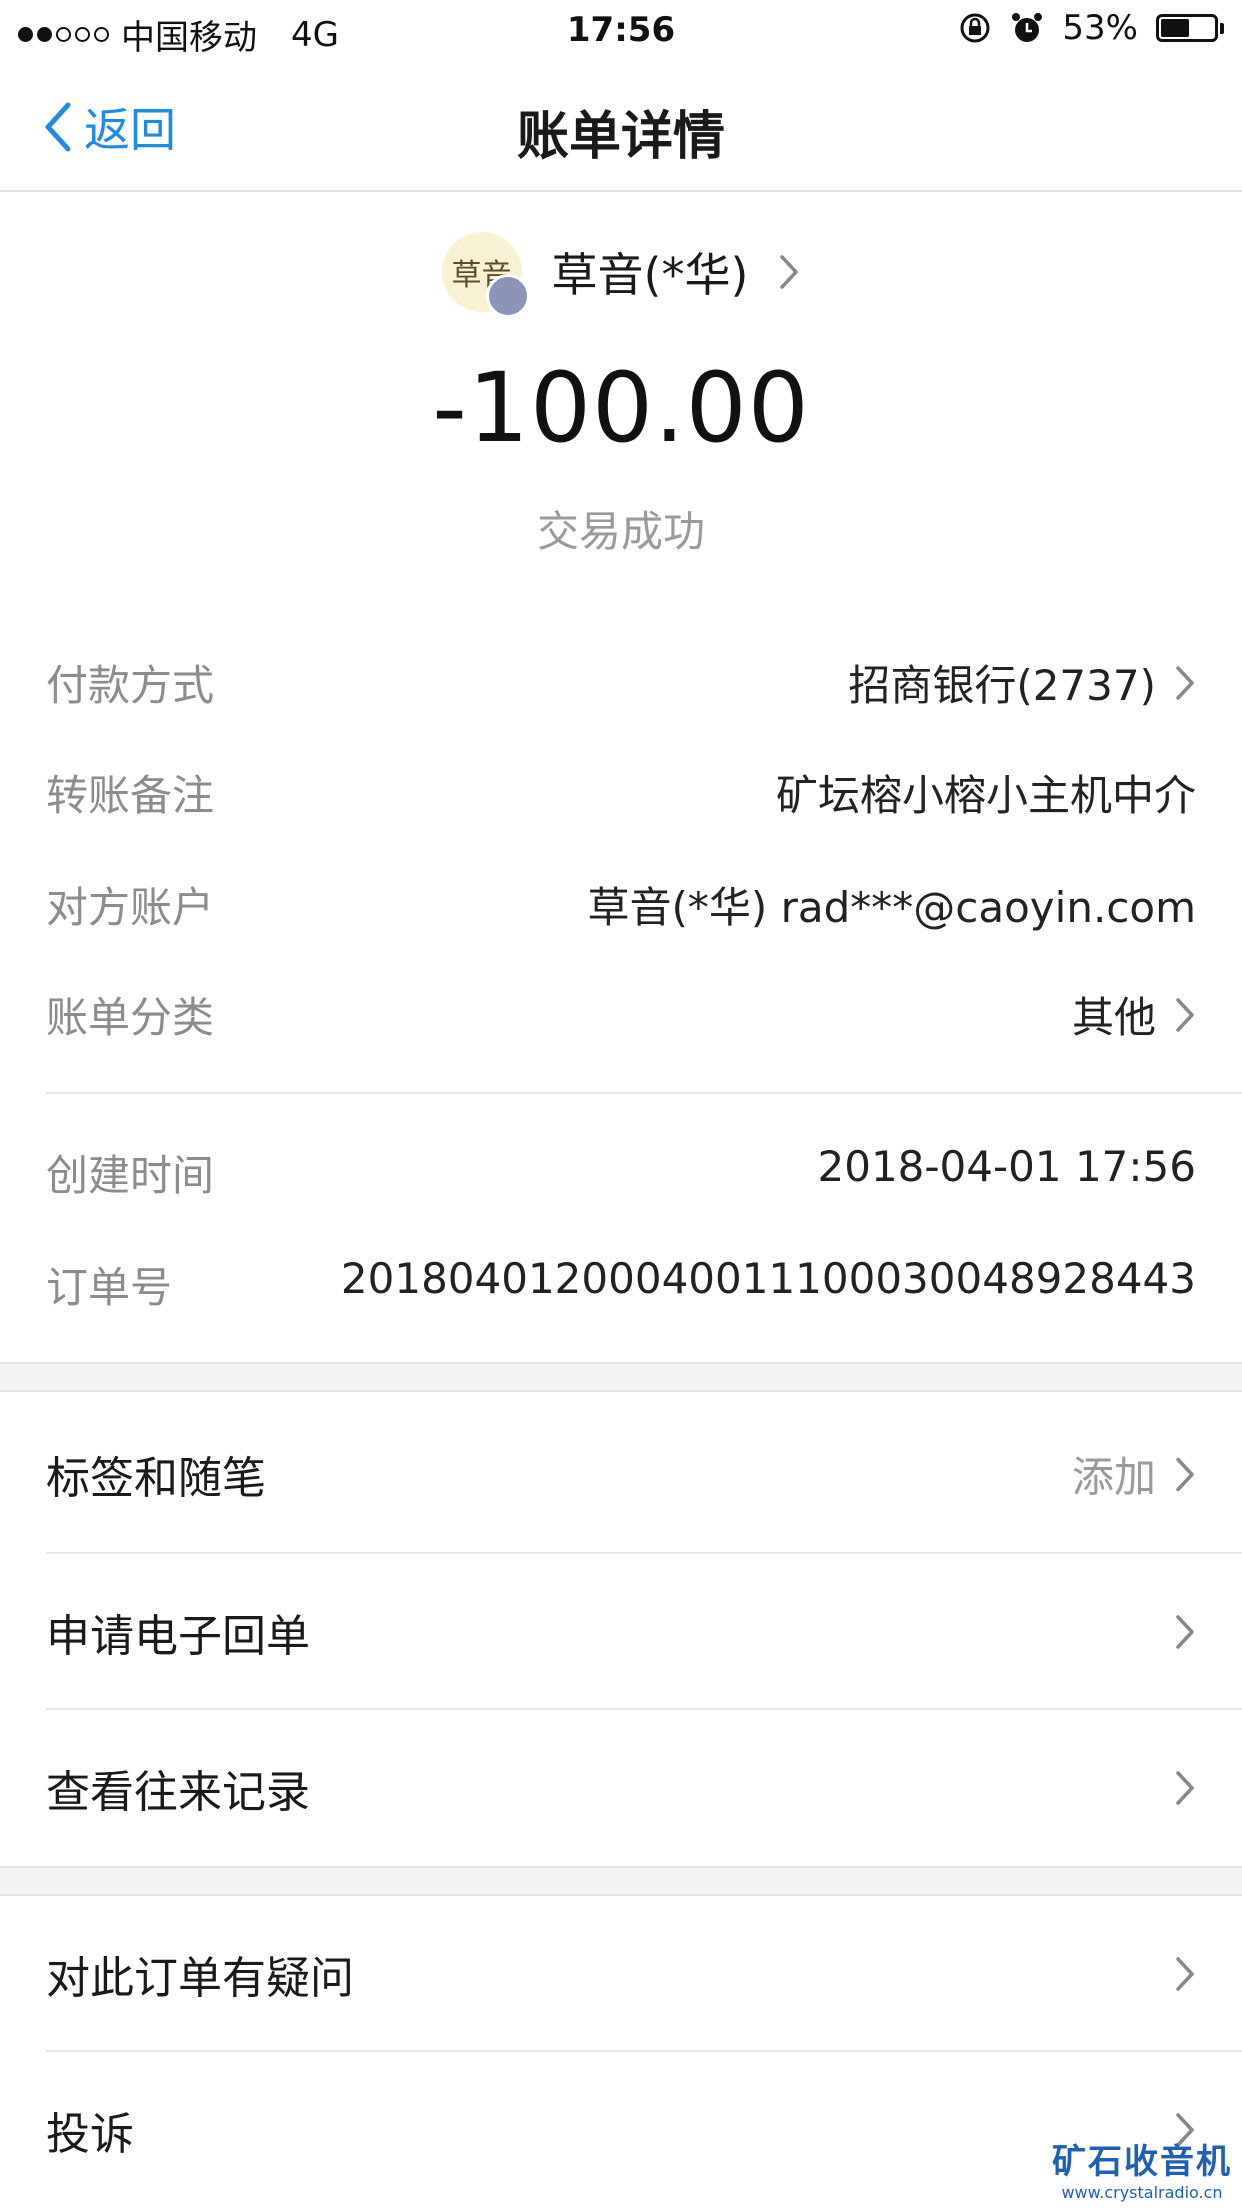 The width and height of the screenshot is (1242, 2208). What do you see at coordinates (621, 1172) in the screenshot?
I see `detail-row-created-time: 创建时间 2018-04-01 17:56` at bounding box center [621, 1172].